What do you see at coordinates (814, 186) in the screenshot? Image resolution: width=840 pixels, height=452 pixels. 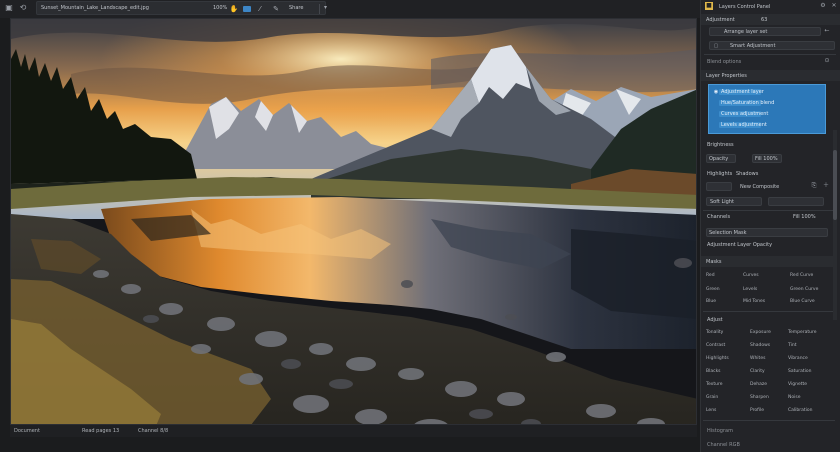 I see `duplicate-icon: ⎘` at bounding box center [814, 186].